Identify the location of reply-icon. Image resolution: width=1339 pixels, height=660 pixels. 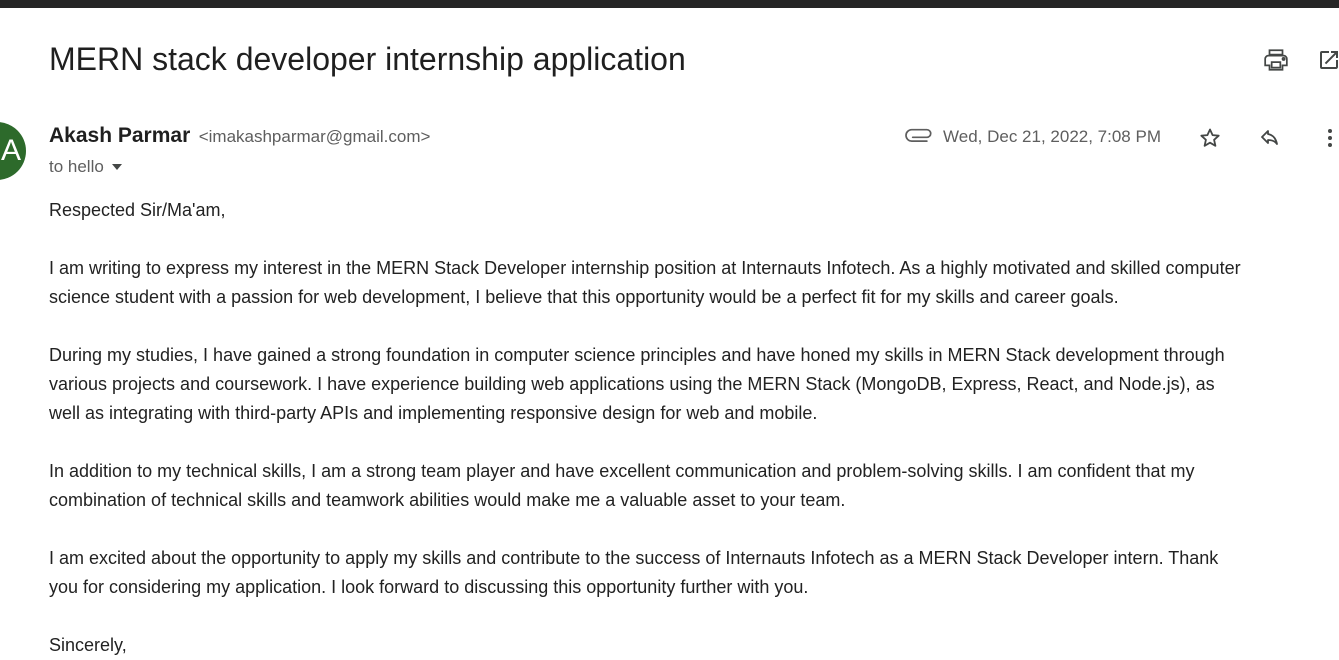
(1269, 137).